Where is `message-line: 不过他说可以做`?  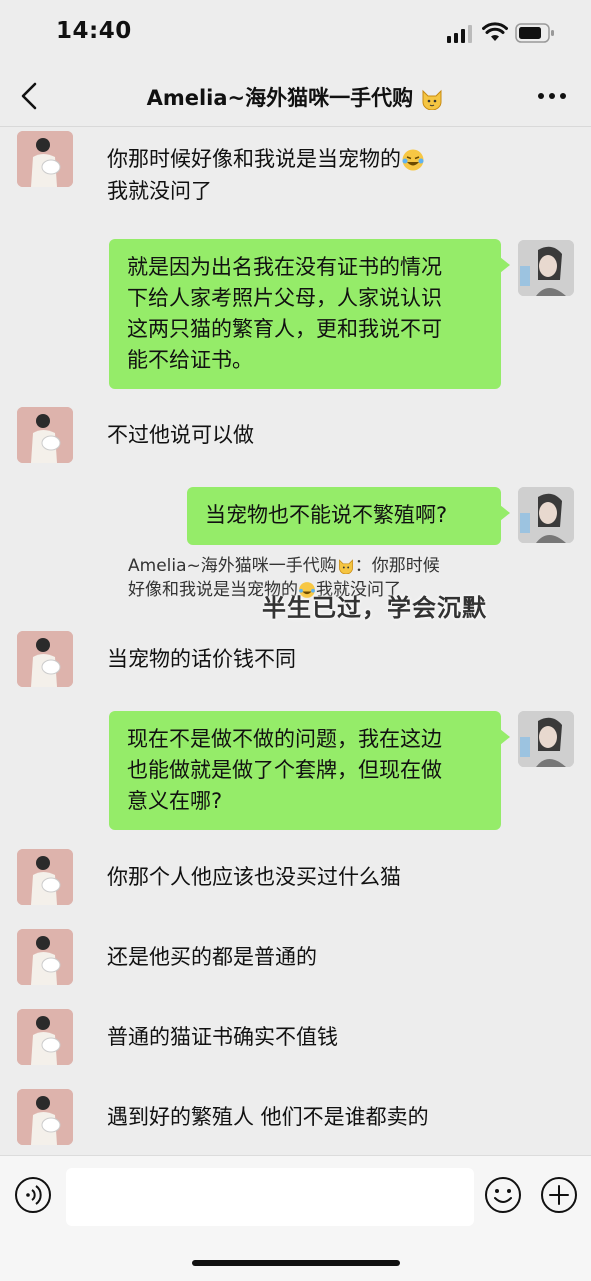
message-line: 不过他说可以做 is located at coordinates (180, 435).